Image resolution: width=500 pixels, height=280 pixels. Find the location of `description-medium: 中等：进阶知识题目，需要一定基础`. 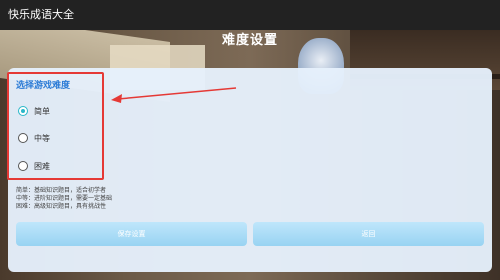

description-medium: 中等：进阶知识题目，需要一定基础 is located at coordinates (64, 198).